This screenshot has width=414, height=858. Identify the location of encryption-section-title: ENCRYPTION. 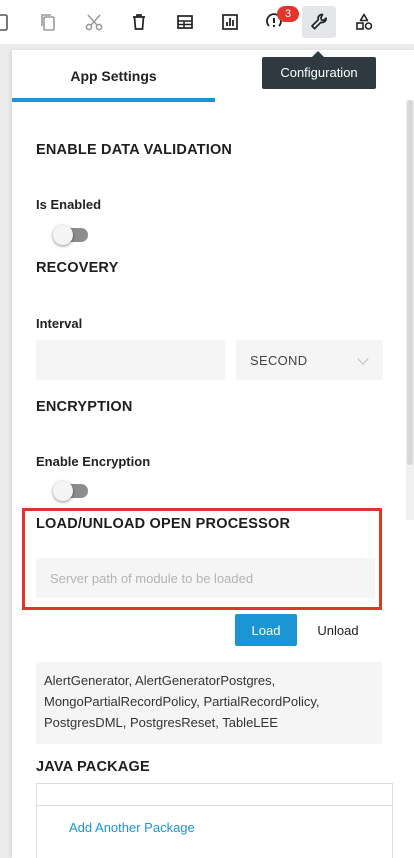
(84, 407).